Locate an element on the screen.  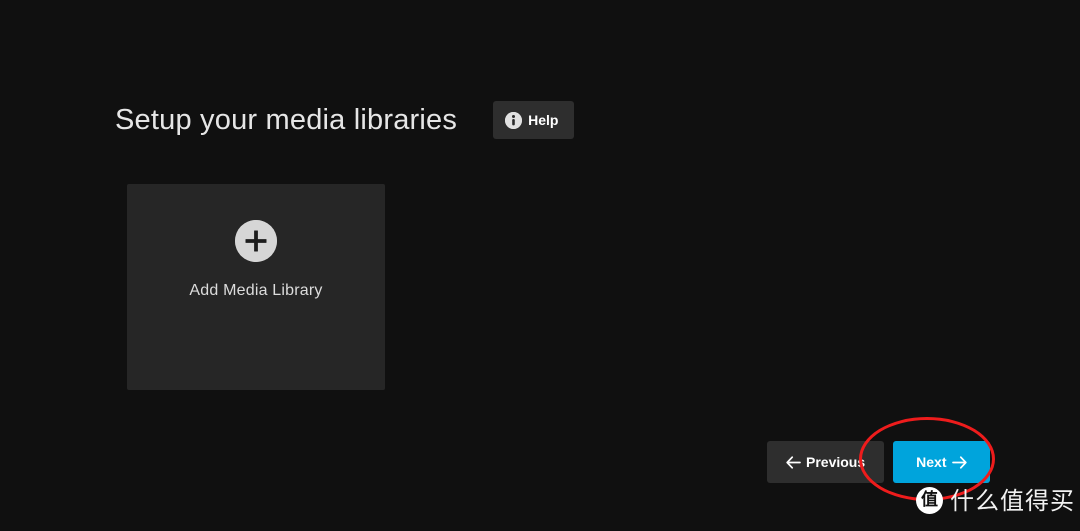
add-media-library-label: Add Media Library is located at coordinates (256, 290).